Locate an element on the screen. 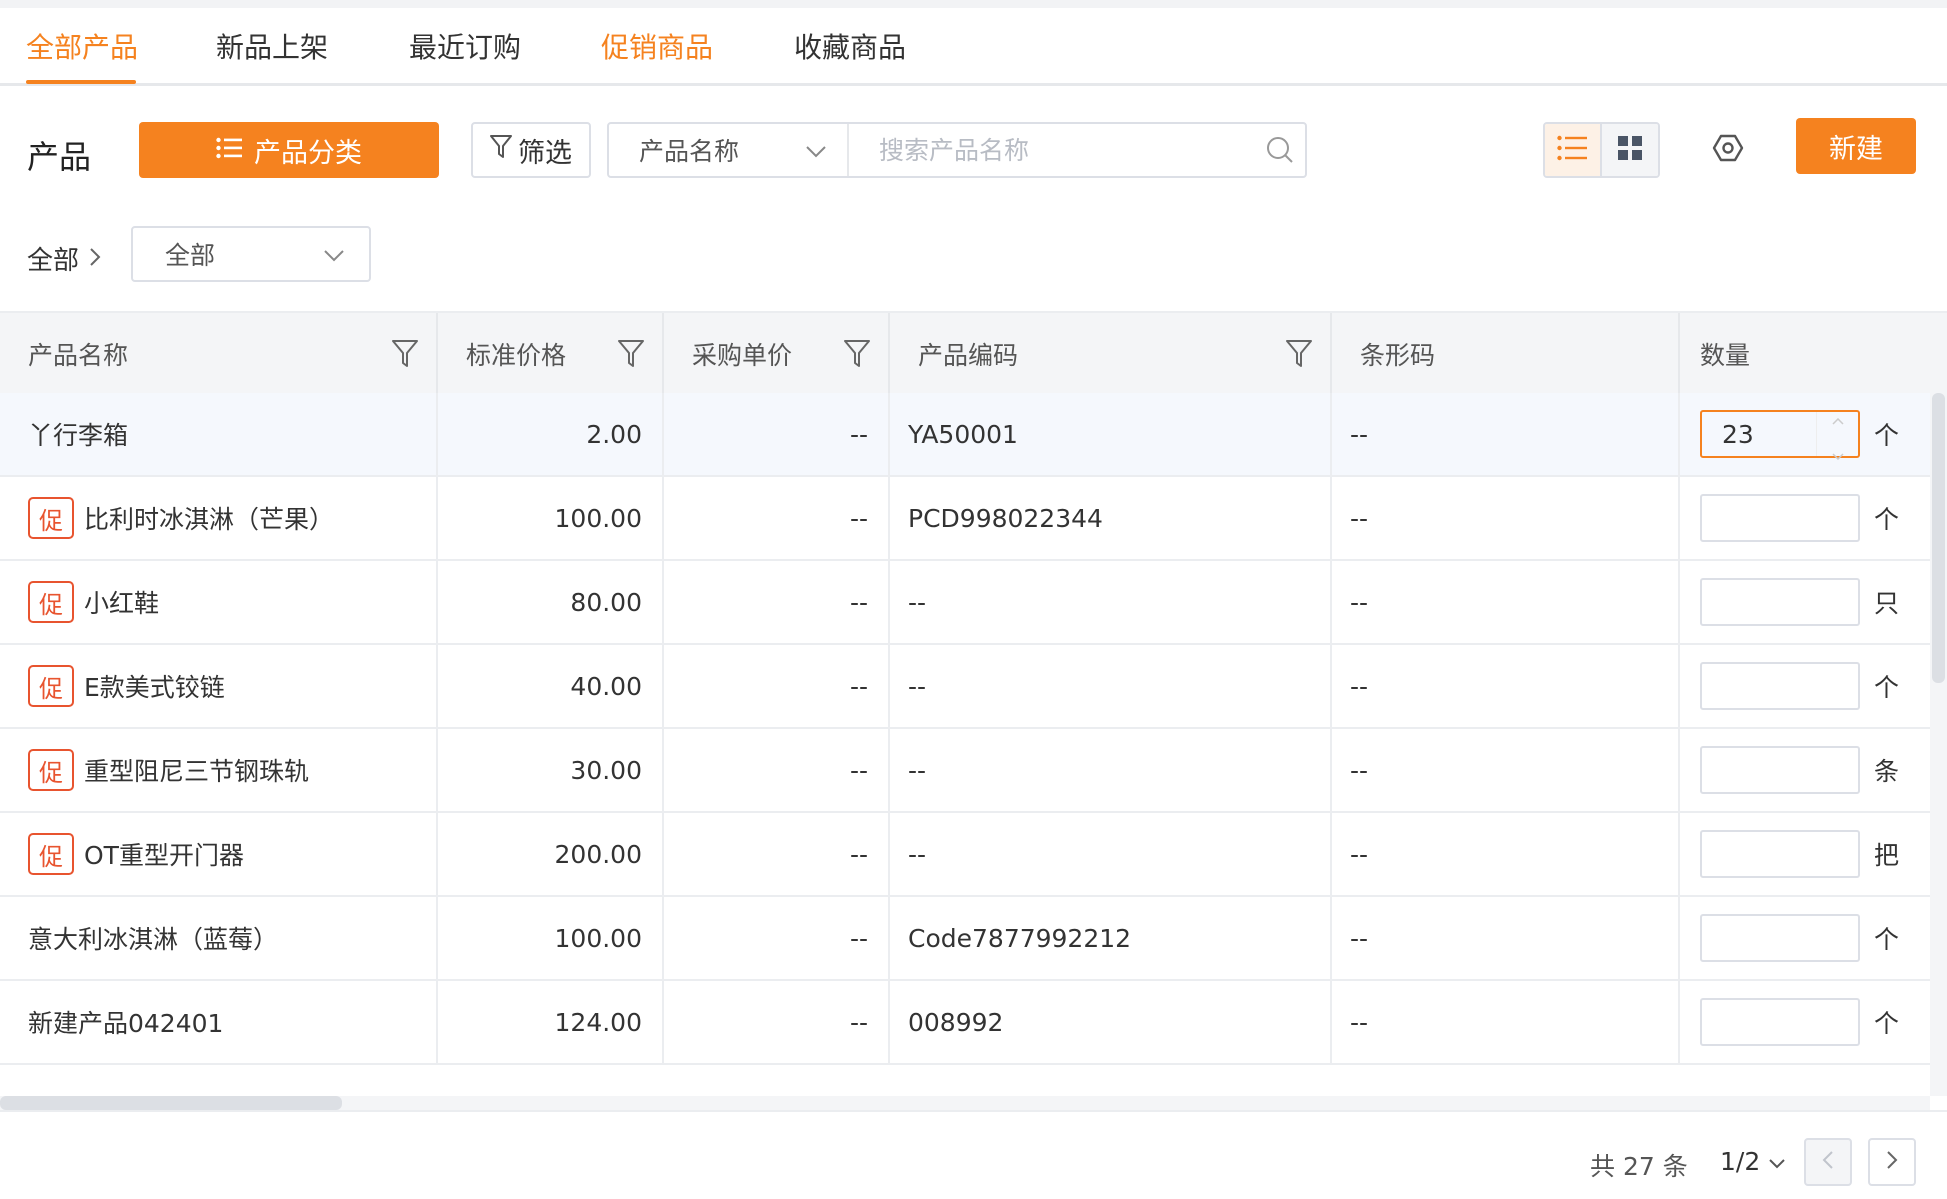 The image size is (1947, 1199). table-row: 促小红鞋 80.00 -- -- -- 只 is located at coordinates (965, 603).